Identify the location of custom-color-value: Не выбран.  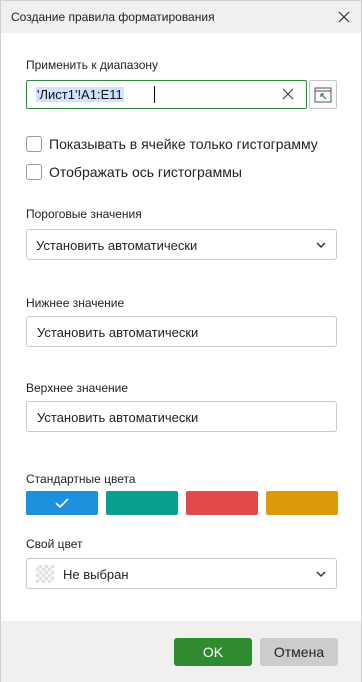
(96, 574).